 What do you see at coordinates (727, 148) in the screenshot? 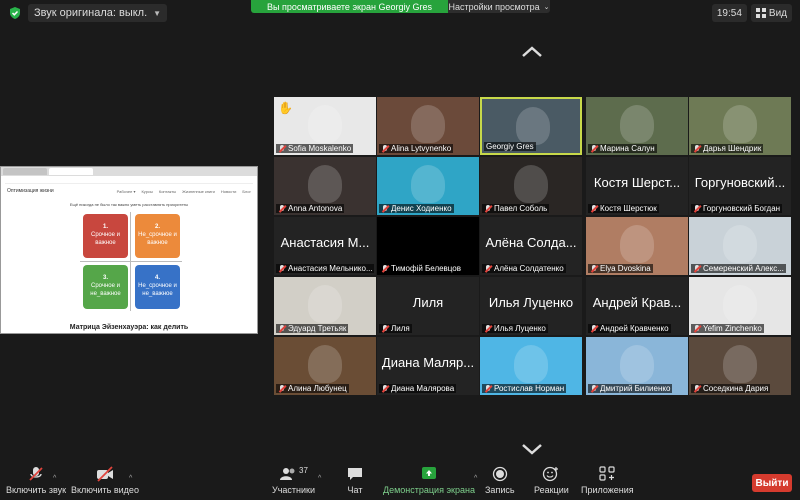
I see `participant-name-label: Дарья Шендрик` at bounding box center [727, 148].